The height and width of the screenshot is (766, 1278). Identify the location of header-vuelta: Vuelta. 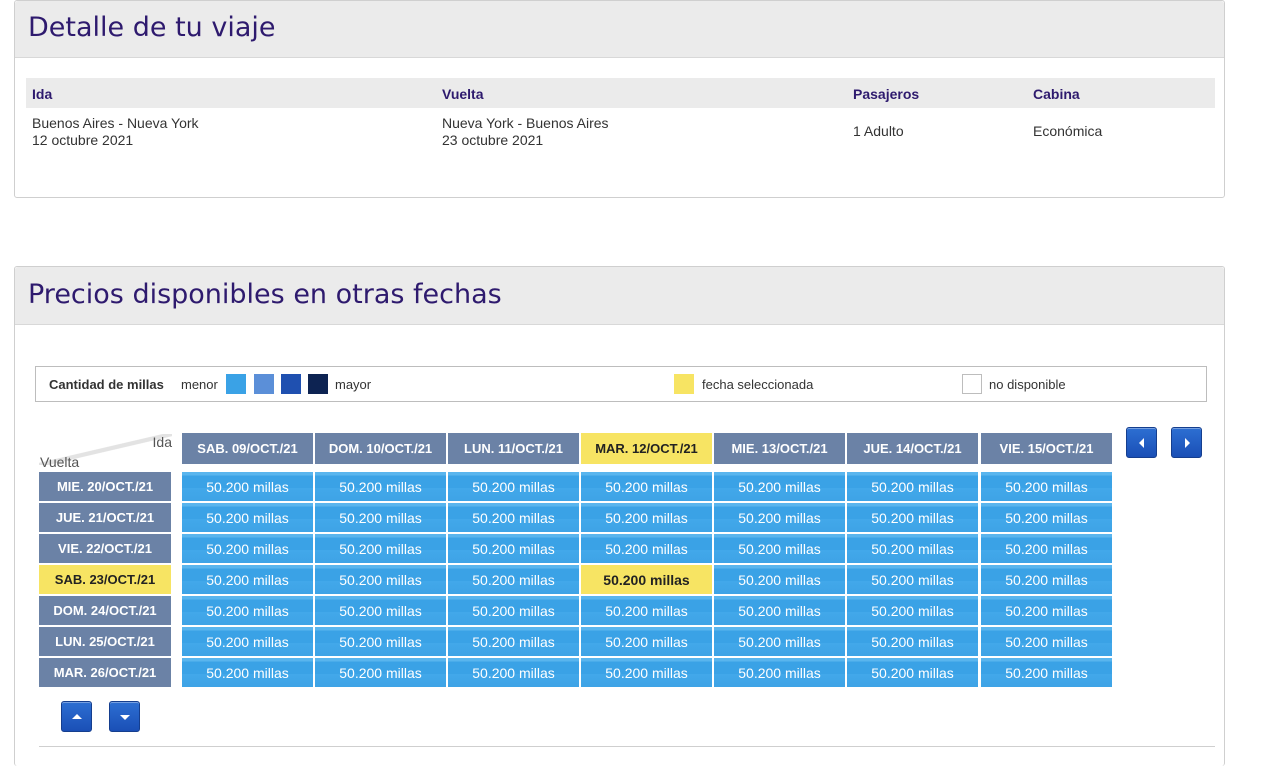
(463, 94).